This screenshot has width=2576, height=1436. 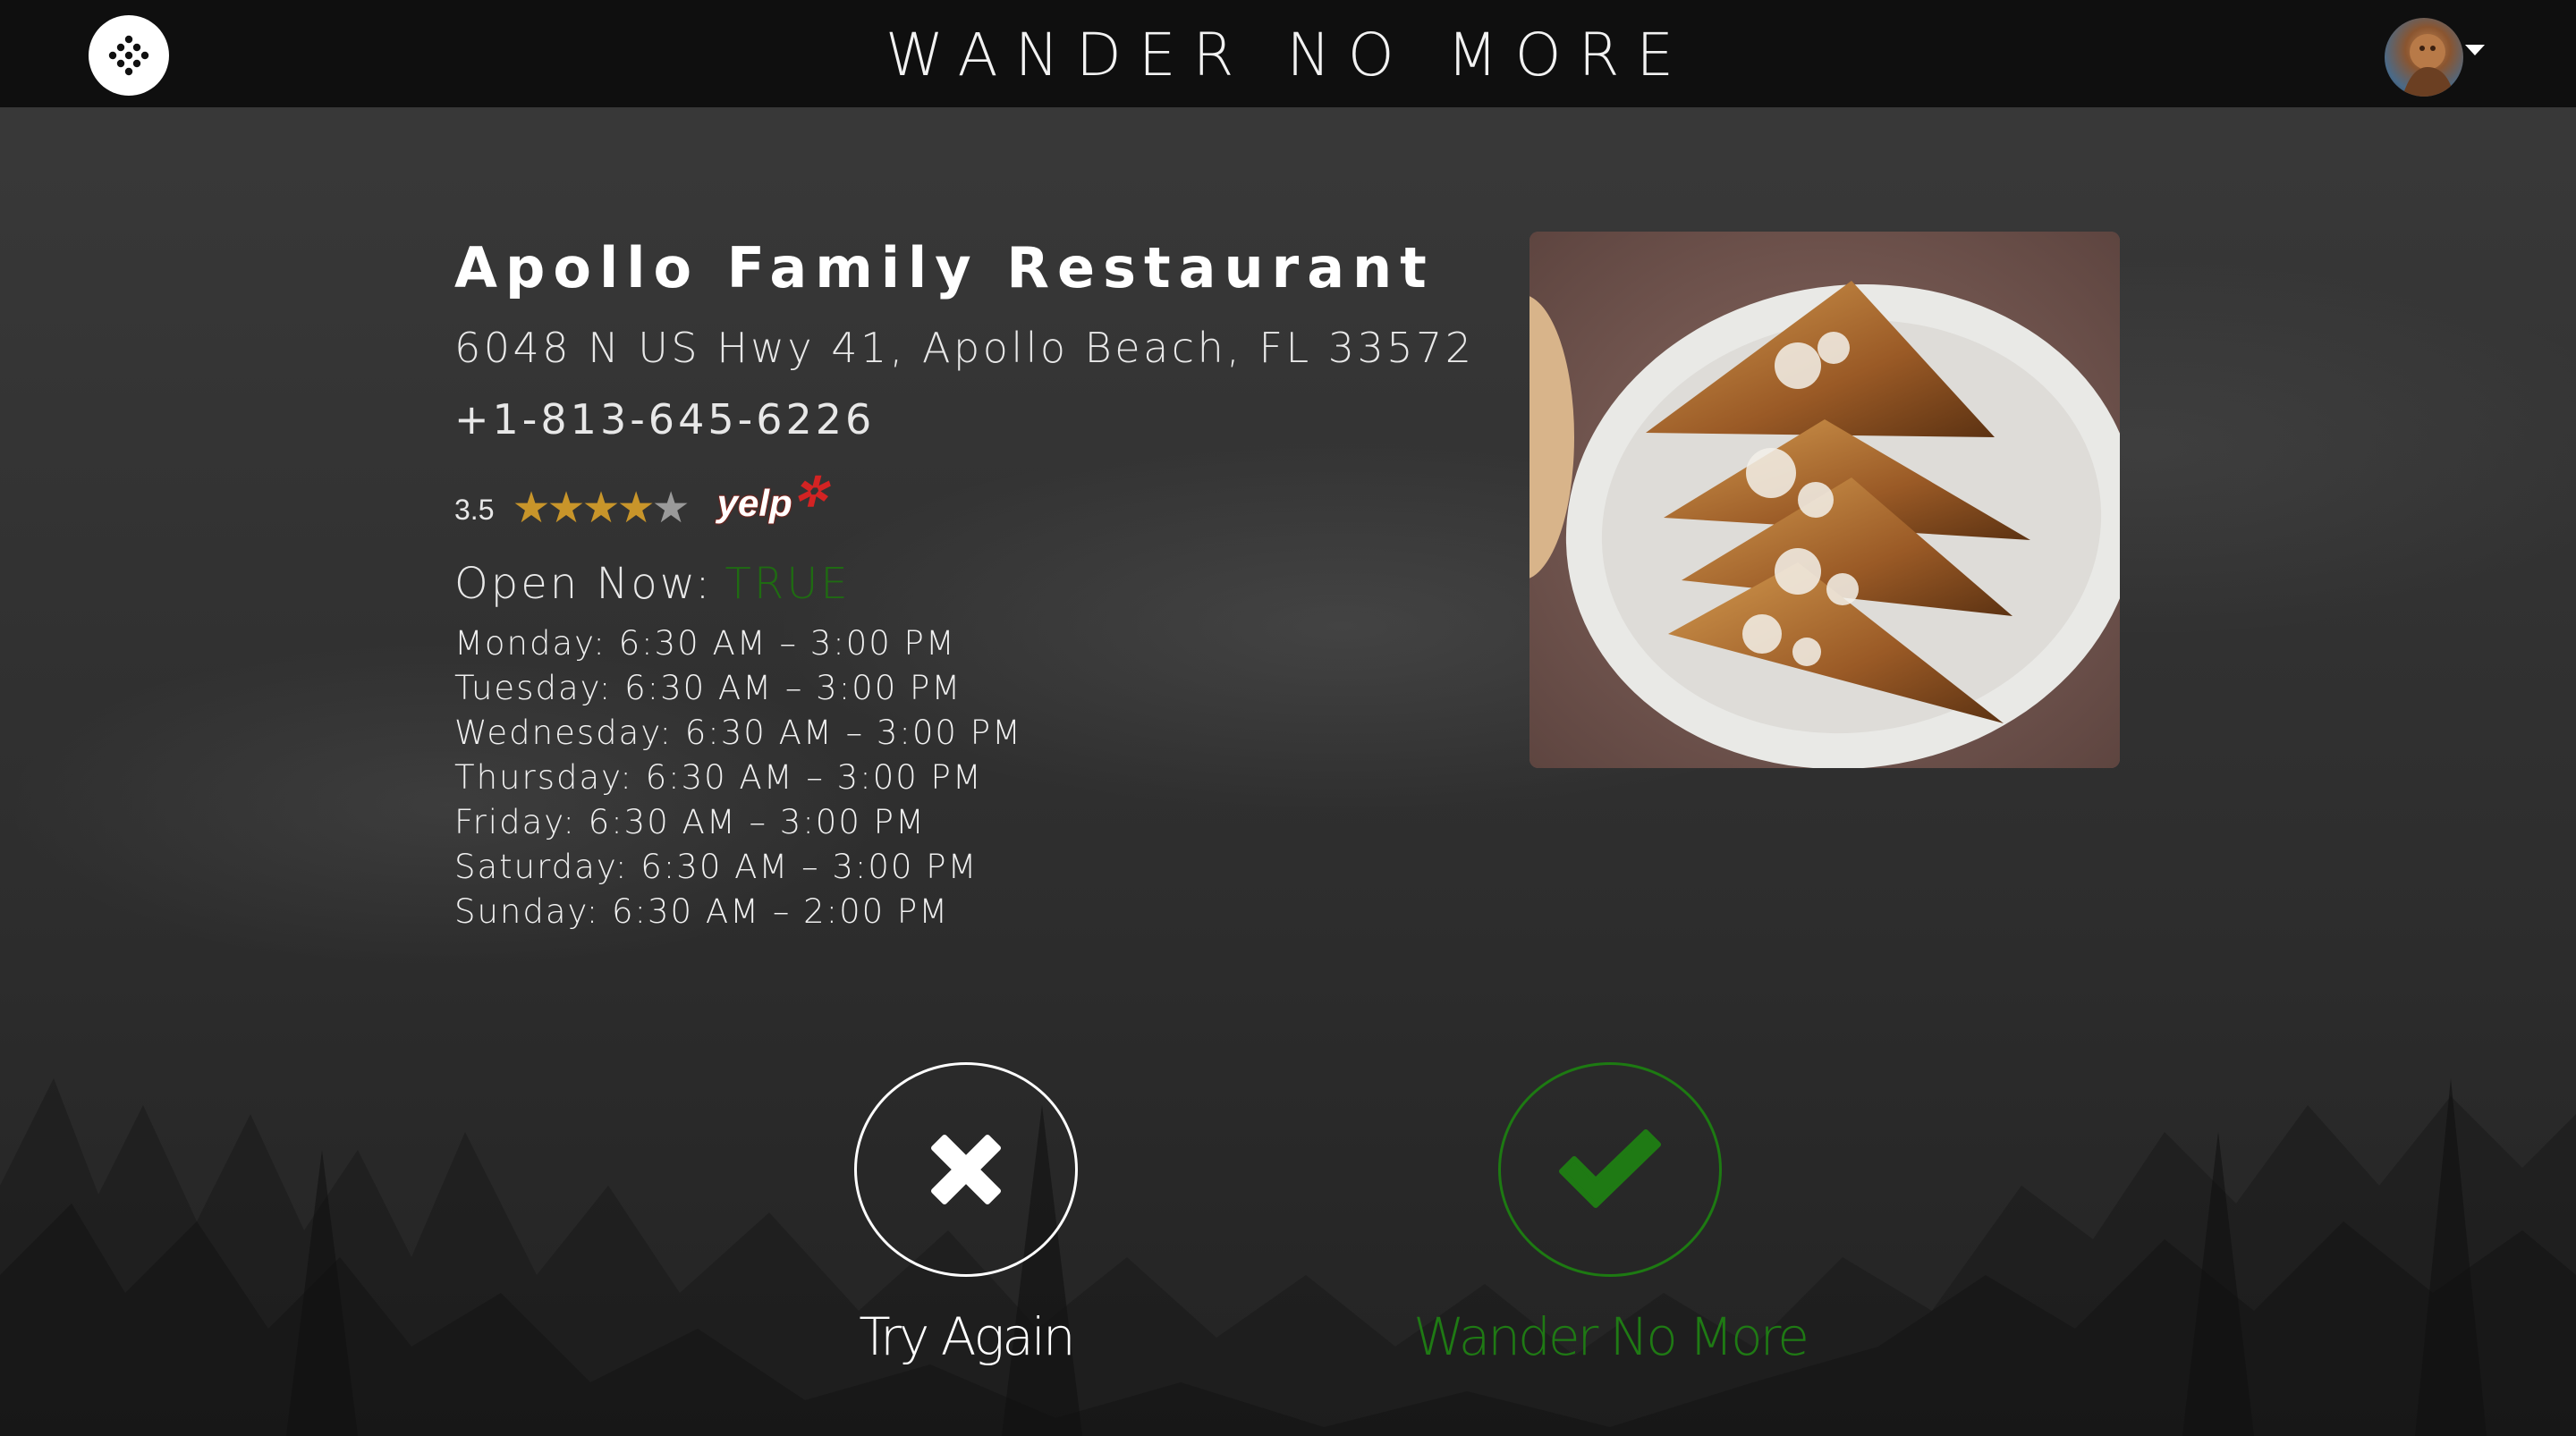 What do you see at coordinates (968, 500) in the screenshot?
I see `rating-row: 3.5 ★ ★ ★ ★ ★ yelp ✲` at bounding box center [968, 500].